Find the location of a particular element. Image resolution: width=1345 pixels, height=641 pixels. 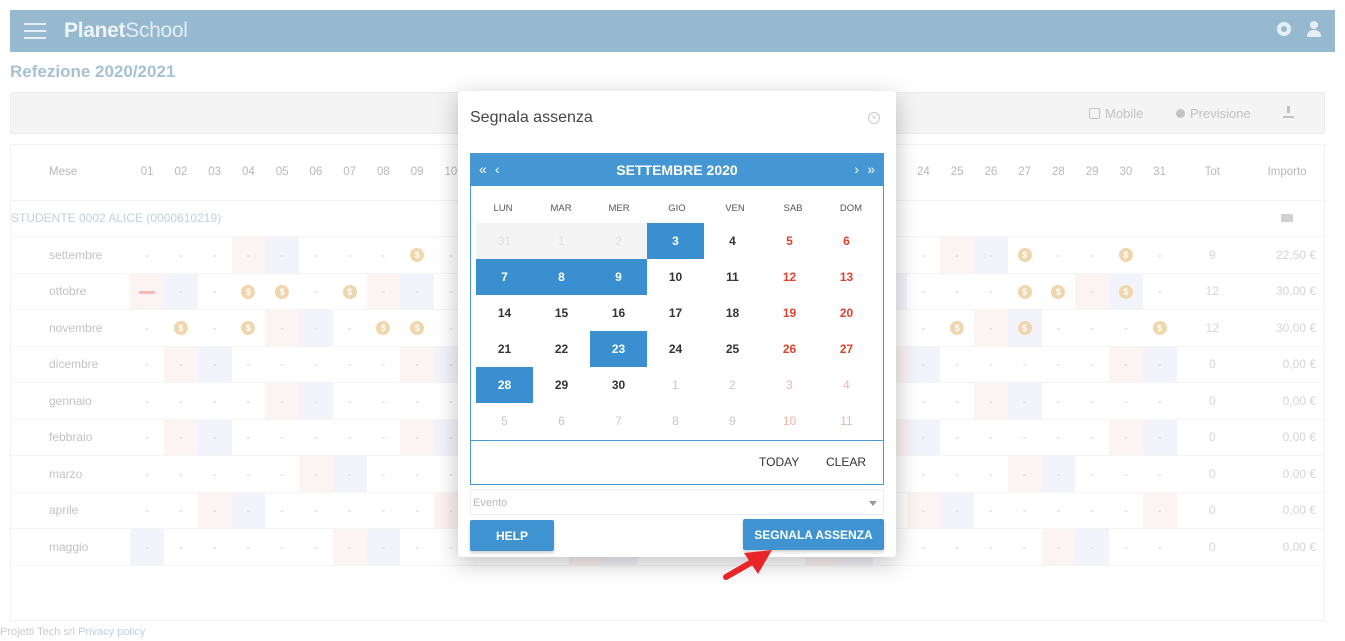

calendar-day: 13 is located at coordinates (846, 277).